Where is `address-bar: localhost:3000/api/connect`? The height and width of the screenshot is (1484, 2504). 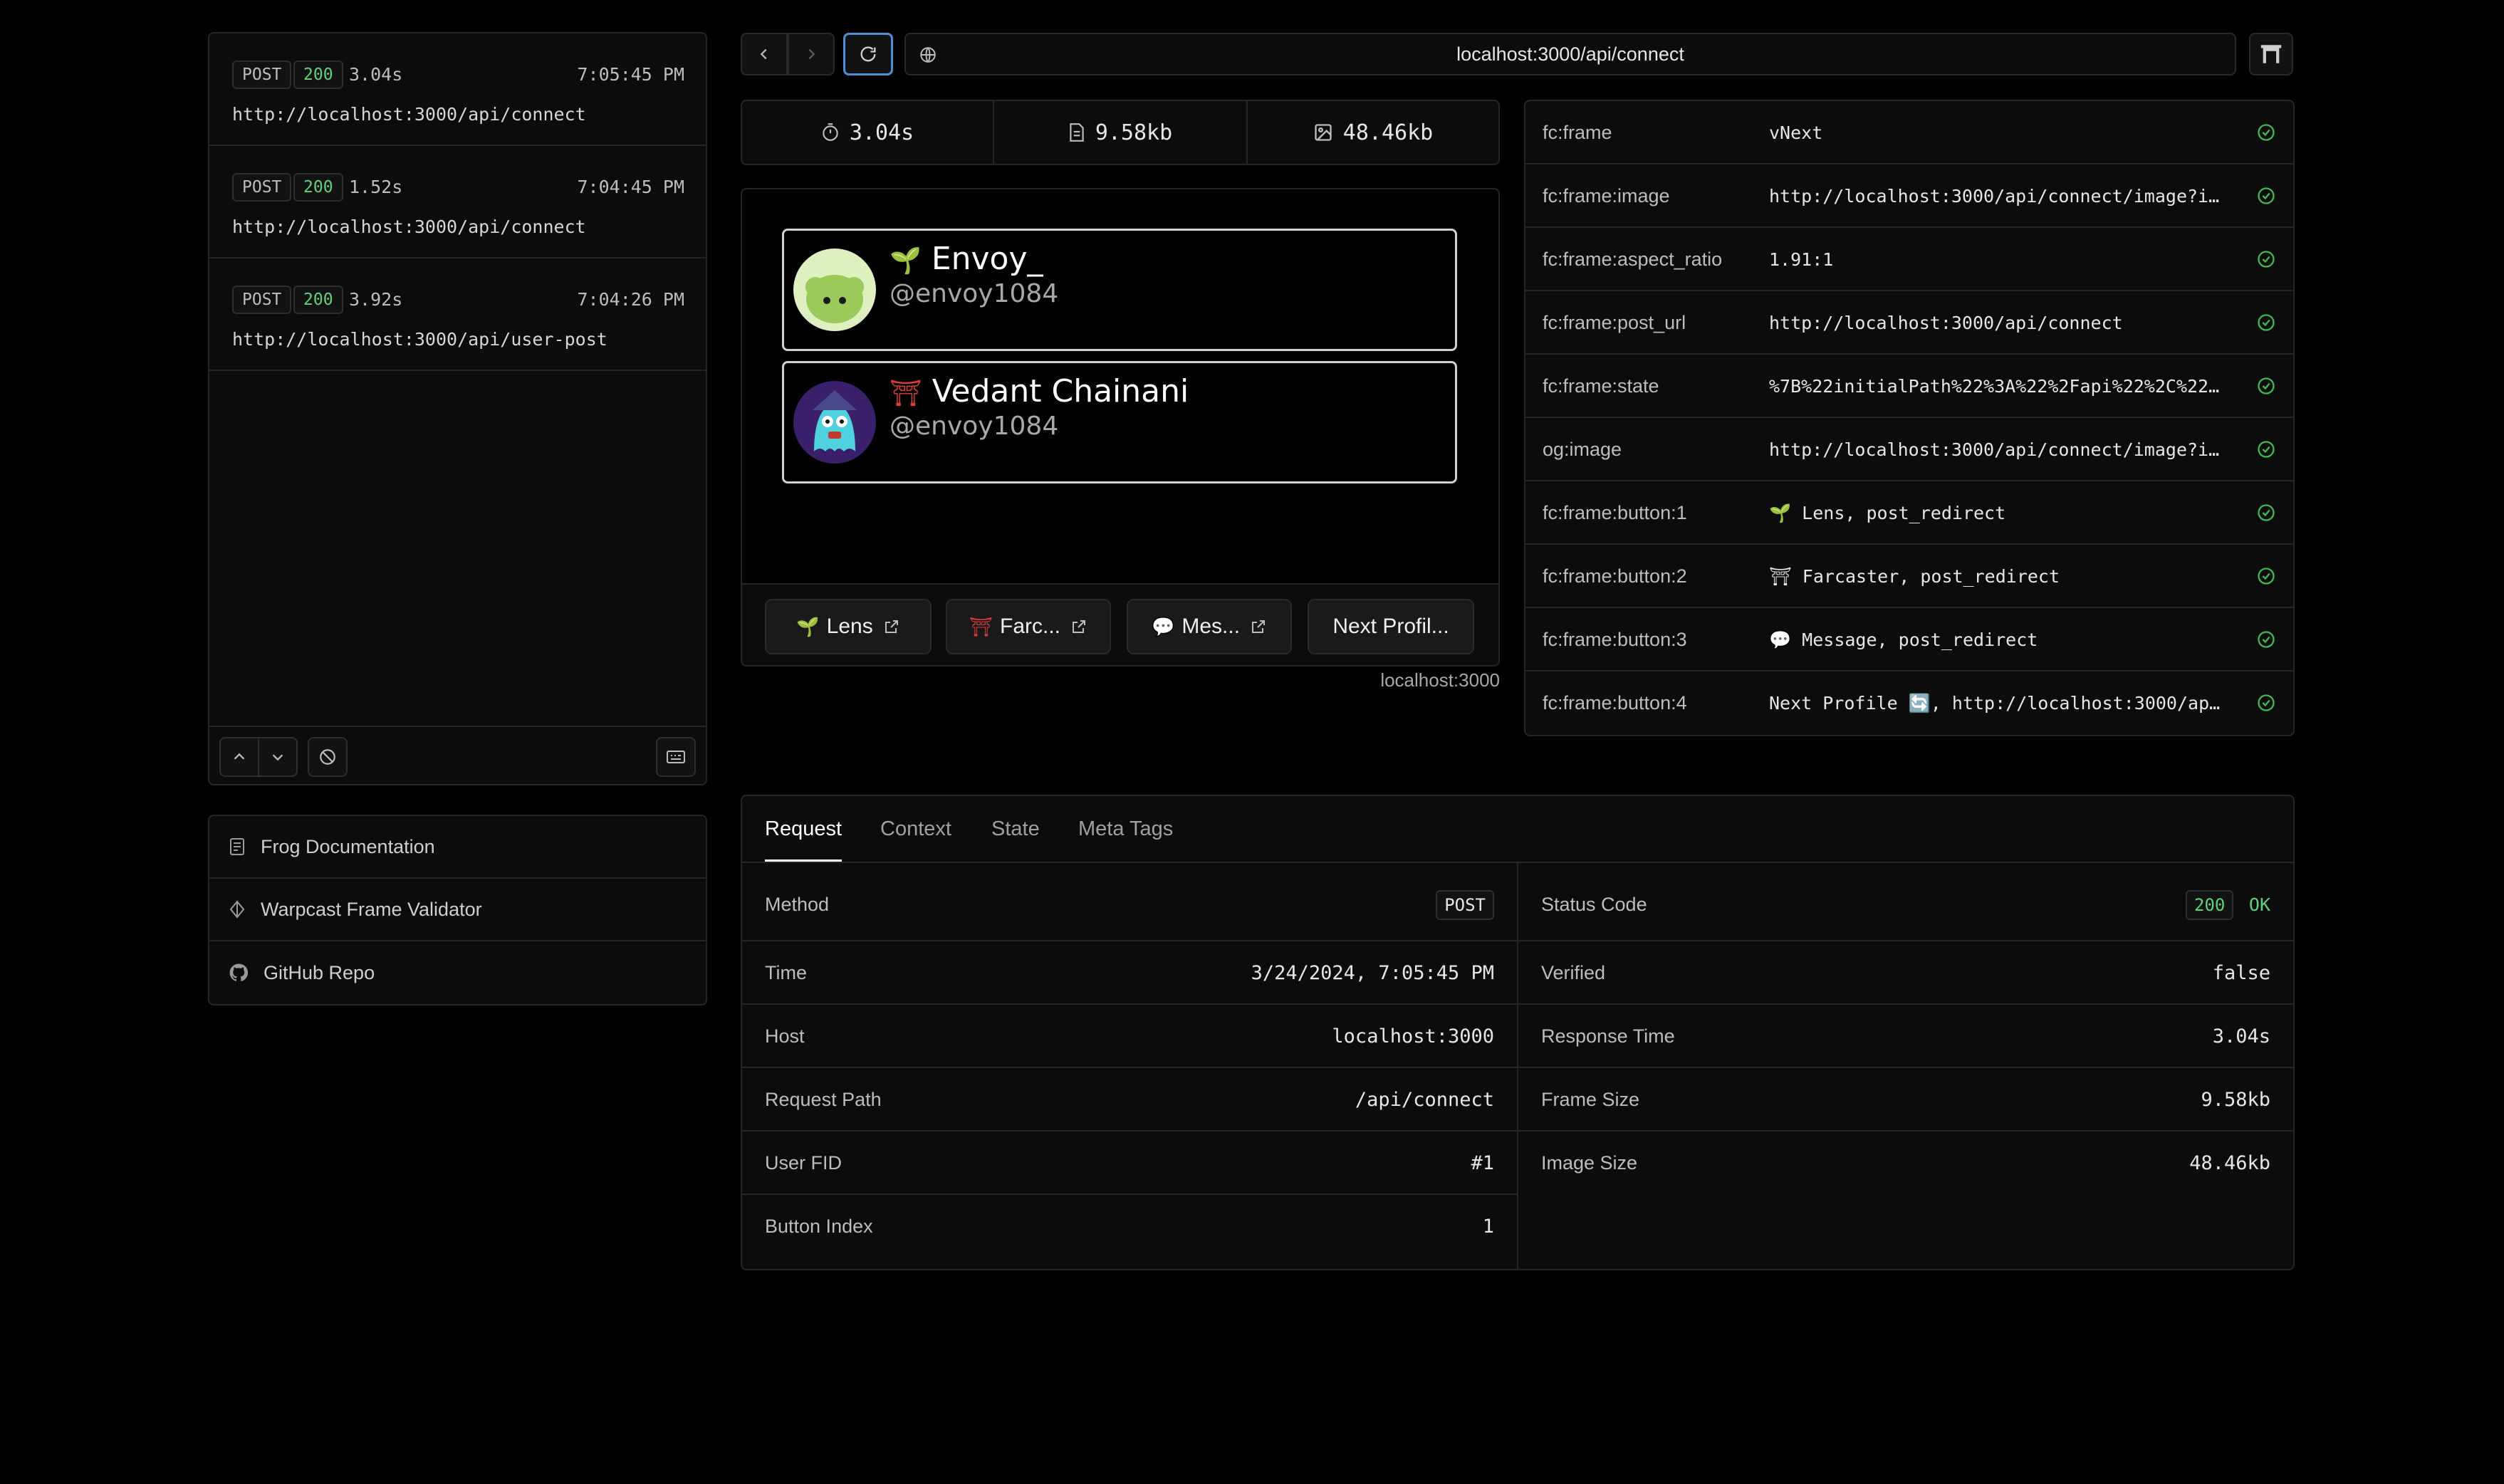
address-bar: localhost:3000/api/connect is located at coordinates (1570, 54).